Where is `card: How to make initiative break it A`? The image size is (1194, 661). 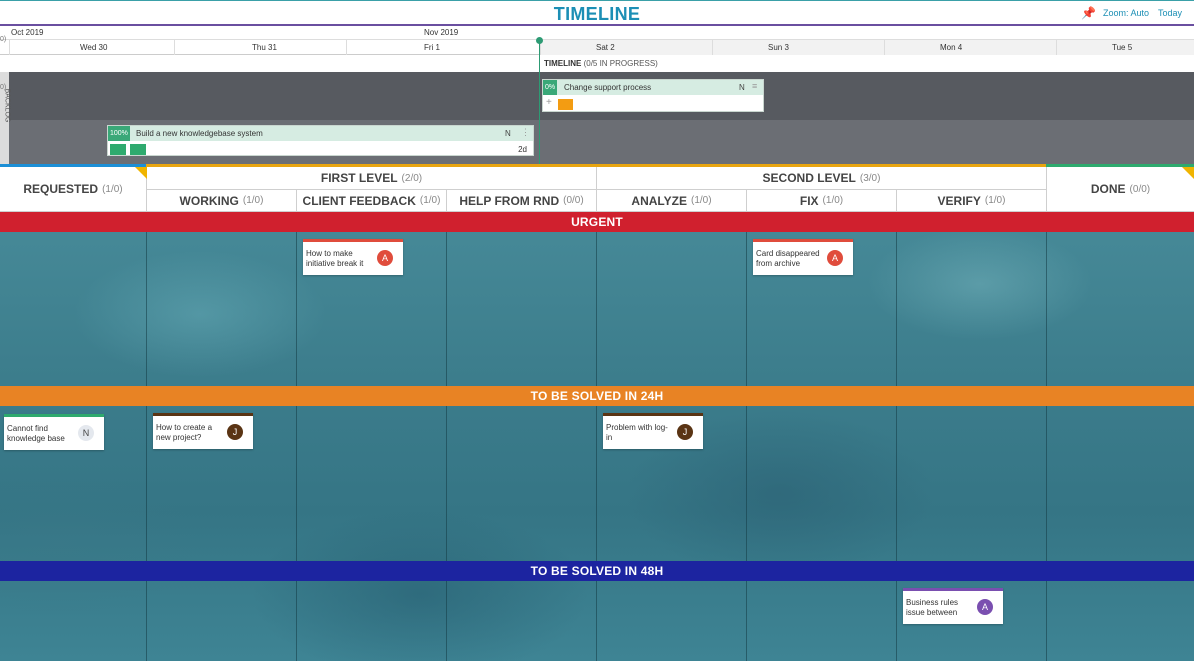
card: How to make initiative break it A is located at coordinates (353, 257).